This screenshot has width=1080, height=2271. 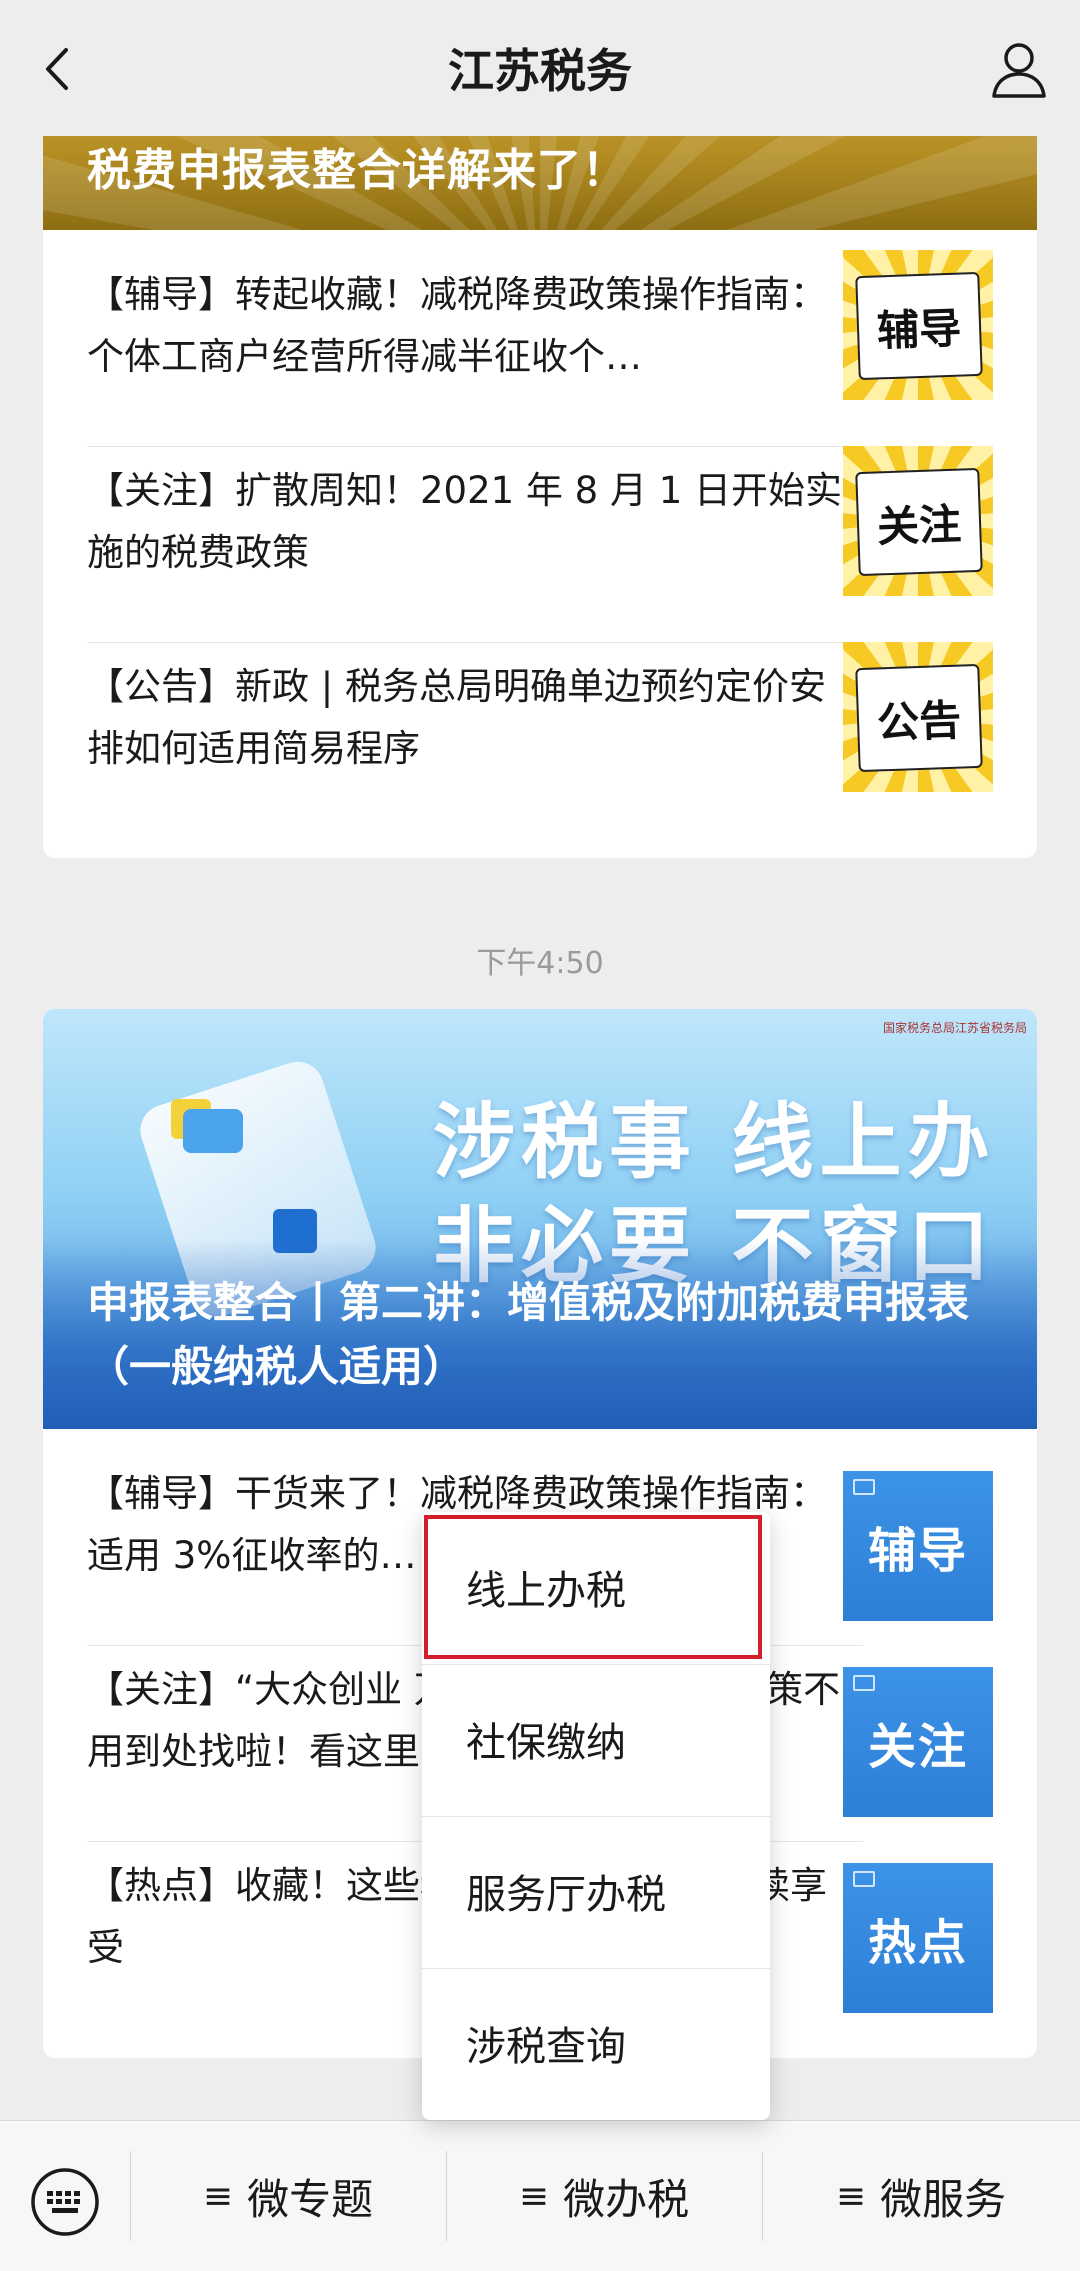 I want to click on article-thumbnail: 热点, so click(x=918, y=1938).